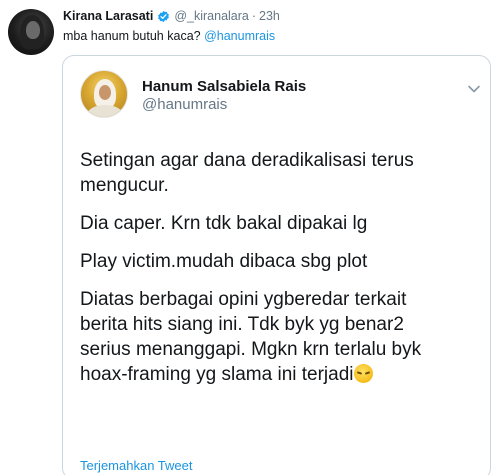 The image size is (500, 475). Describe the element at coordinates (211, 16) in the screenshot. I see `outer-handle: @_kiranalara` at that location.